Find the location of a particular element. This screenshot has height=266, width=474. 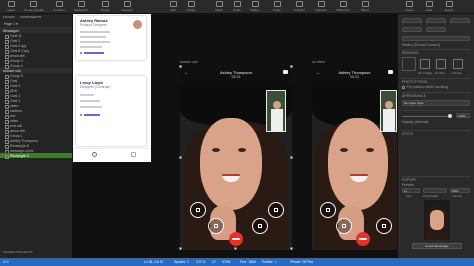

toolbar-button-cloud: Cloud is located at coordinates (409, 7).